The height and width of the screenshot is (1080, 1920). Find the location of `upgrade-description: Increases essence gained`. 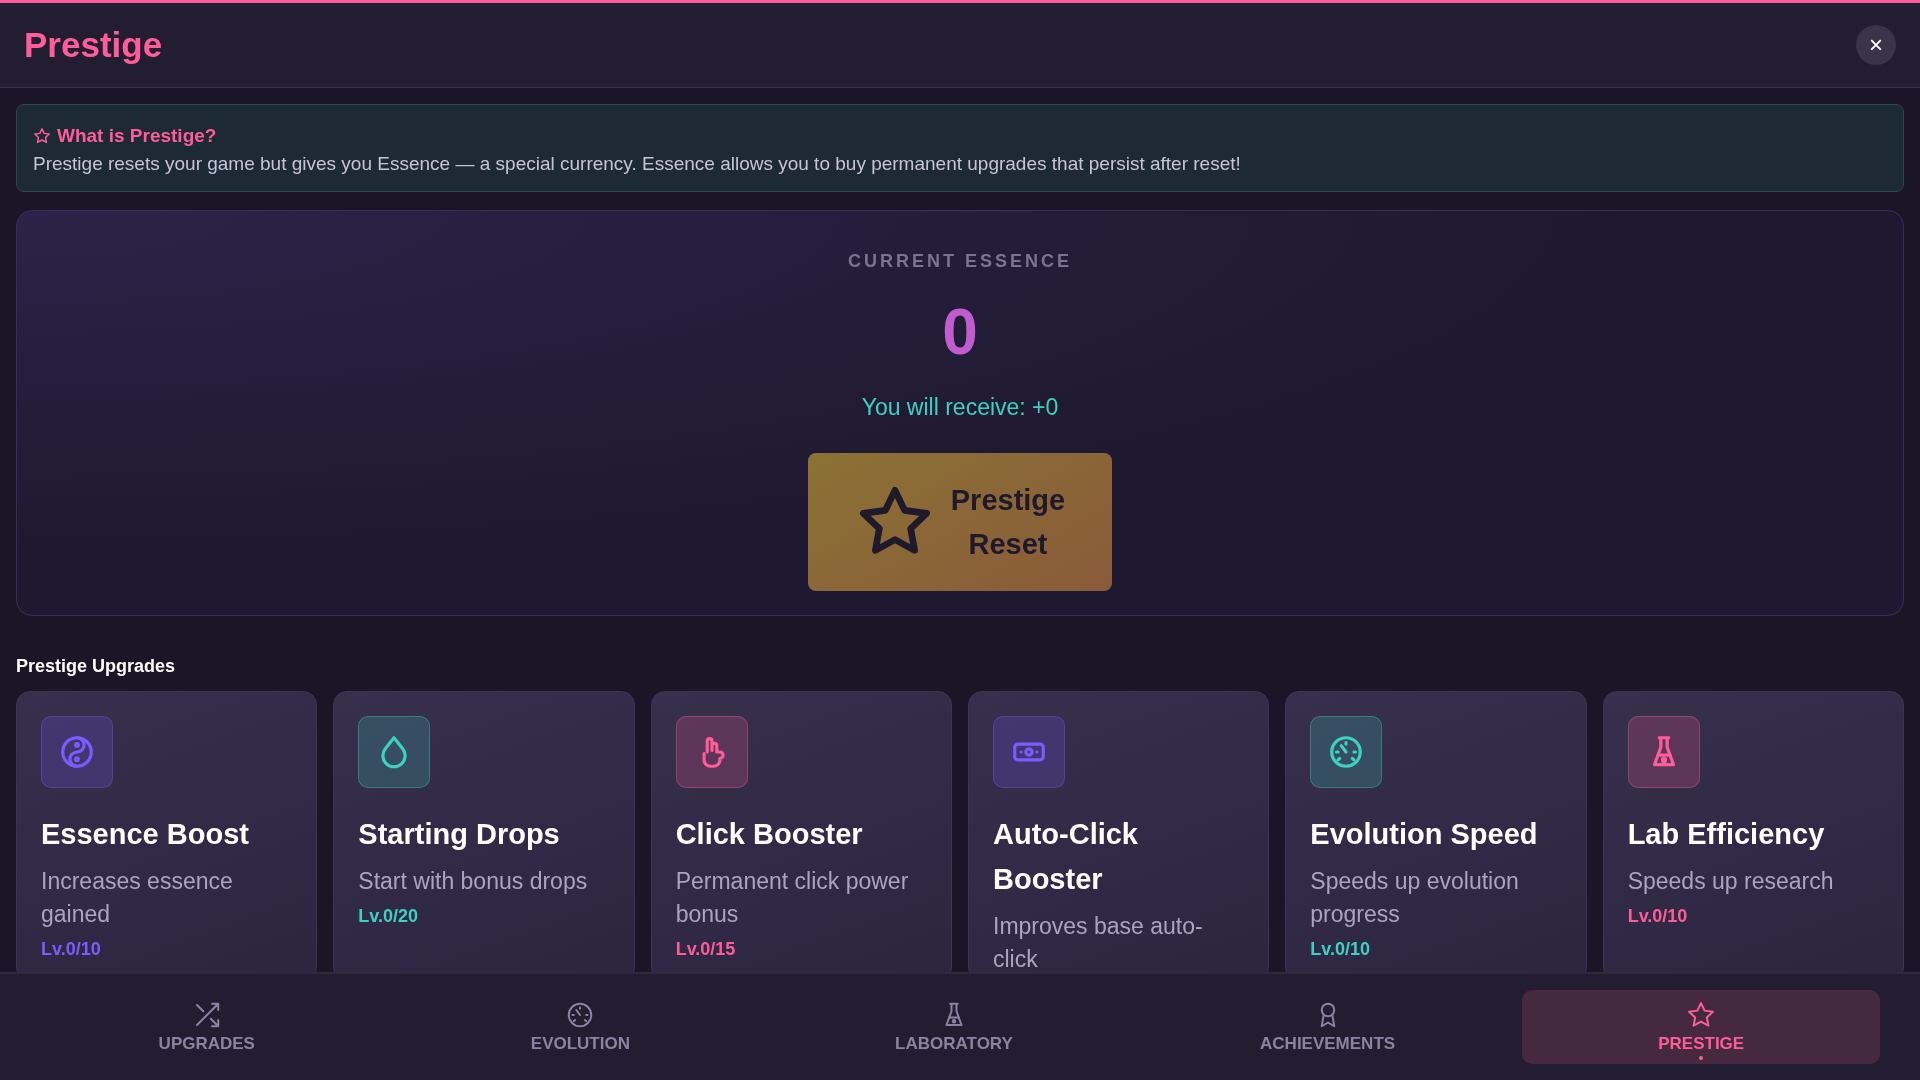

upgrade-description: Increases essence gained is located at coordinates (137, 898).